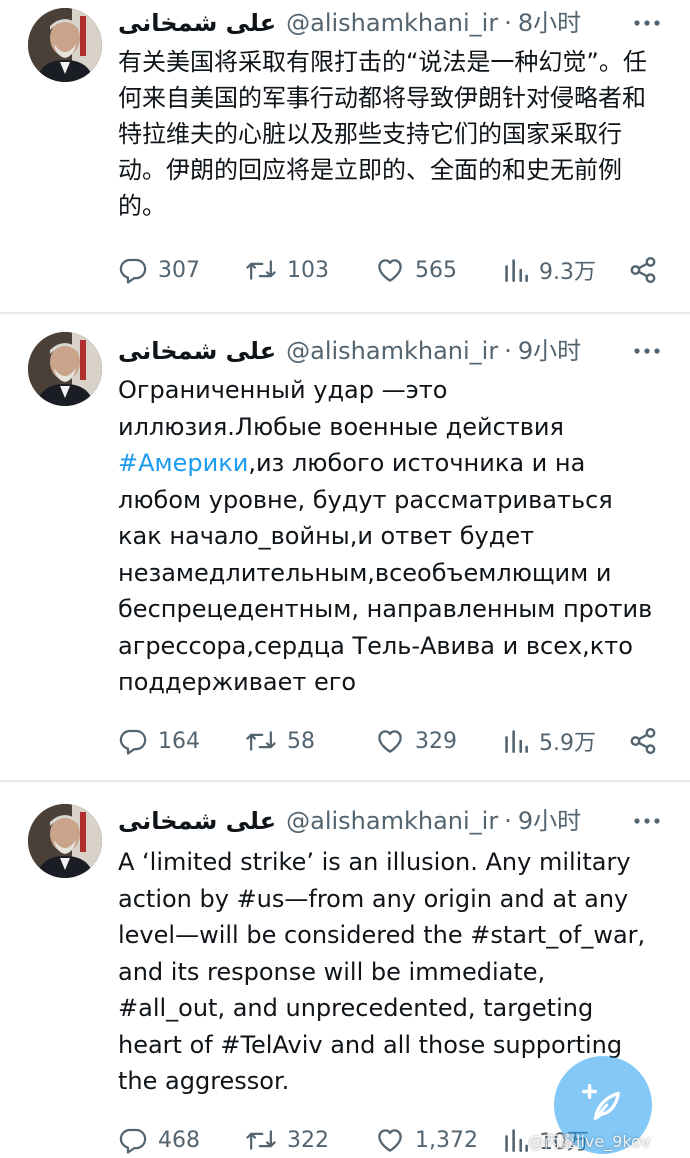 The height and width of the screenshot is (1158, 690). I want to click on like-button: 329, so click(416, 741).